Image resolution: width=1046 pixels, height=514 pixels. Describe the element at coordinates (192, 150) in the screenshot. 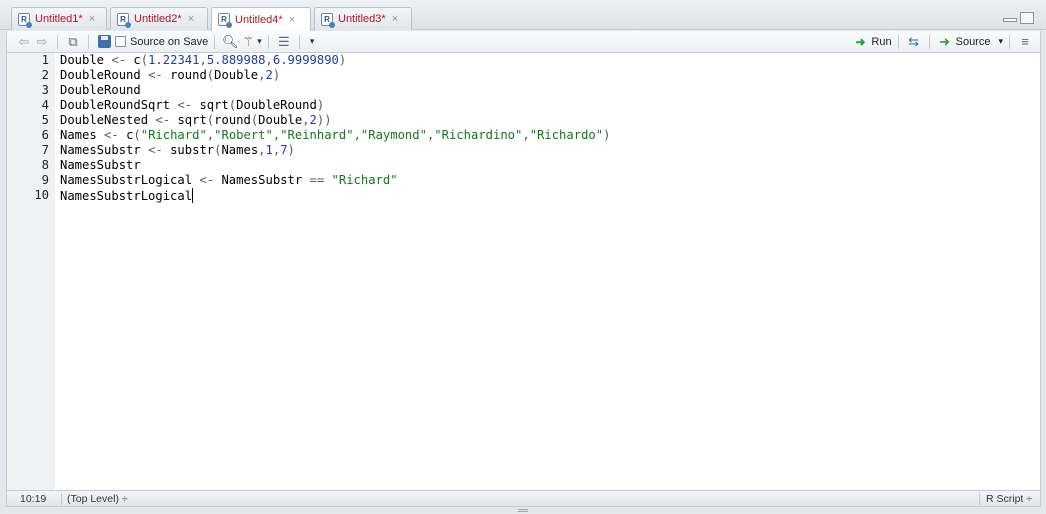

I see `identifier-token: substr` at that location.